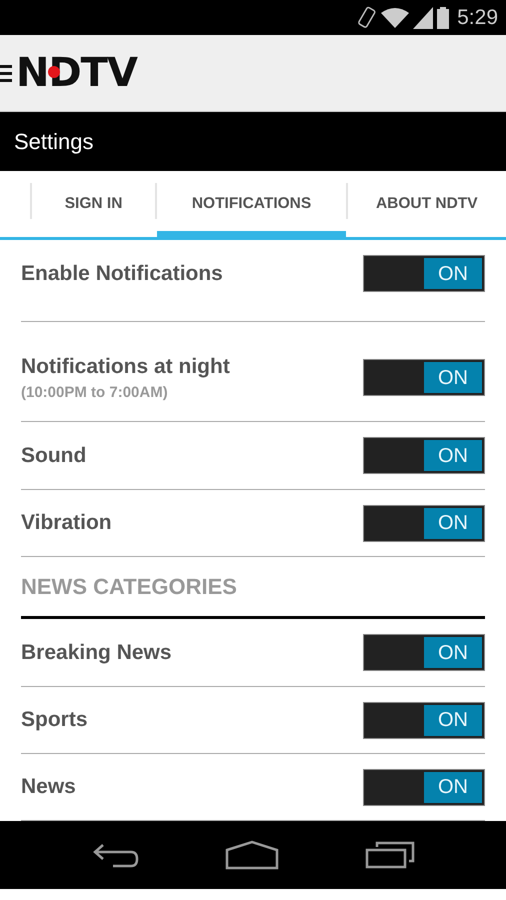 This screenshot has height=900, width=506. Describe the element at coordinates (423, 17) in the screenshot. I see `signal-icon` at that location.